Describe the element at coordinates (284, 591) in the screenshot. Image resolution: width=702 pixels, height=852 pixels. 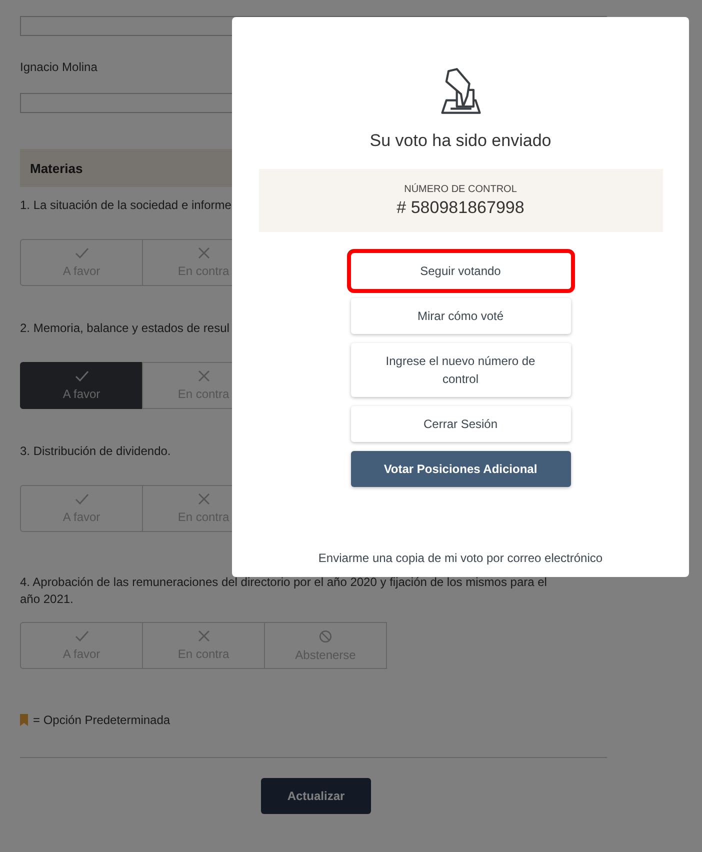
I see `question-text: 4. Aprobación de las remuneraciones del directorio por el año 2020 y fijación de los mismos para el año 2021.` at that location.